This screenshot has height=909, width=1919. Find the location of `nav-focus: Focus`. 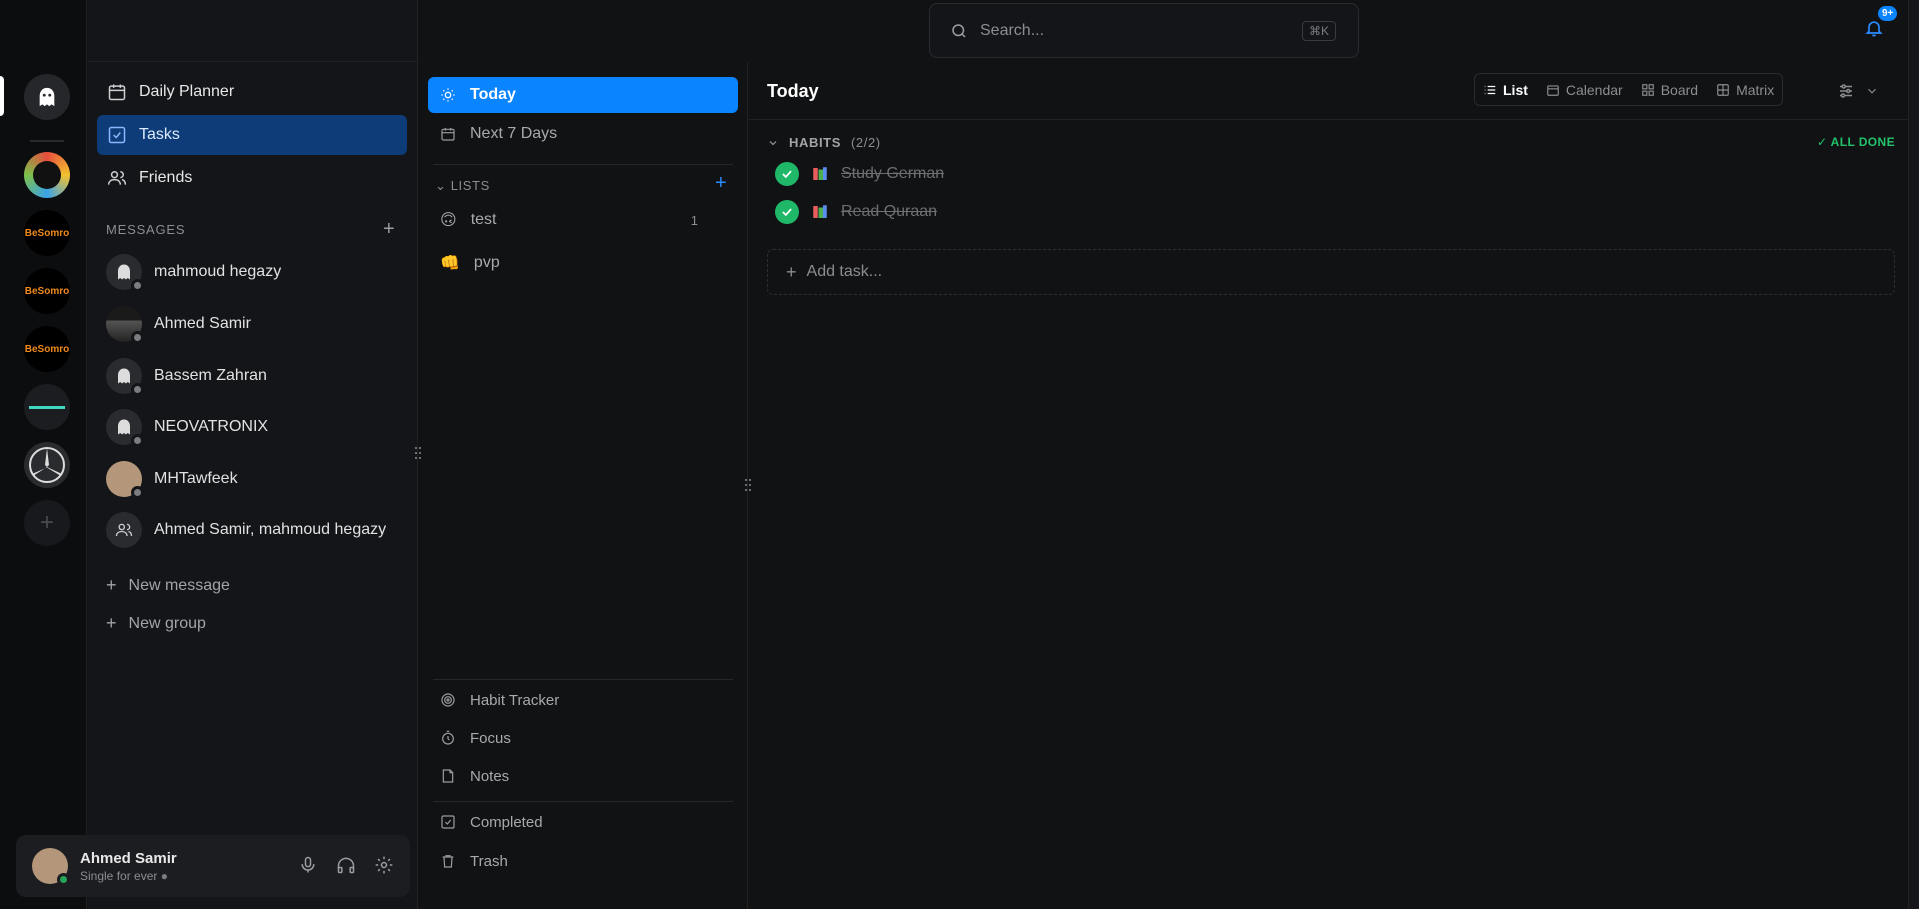

nav-focus: Focus is located at coordinates (583, 738).